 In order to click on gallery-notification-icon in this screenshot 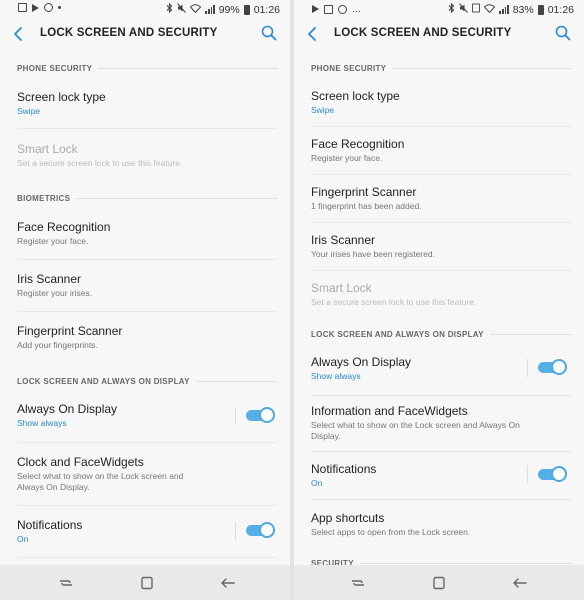, I will do `click(22, 7)`.